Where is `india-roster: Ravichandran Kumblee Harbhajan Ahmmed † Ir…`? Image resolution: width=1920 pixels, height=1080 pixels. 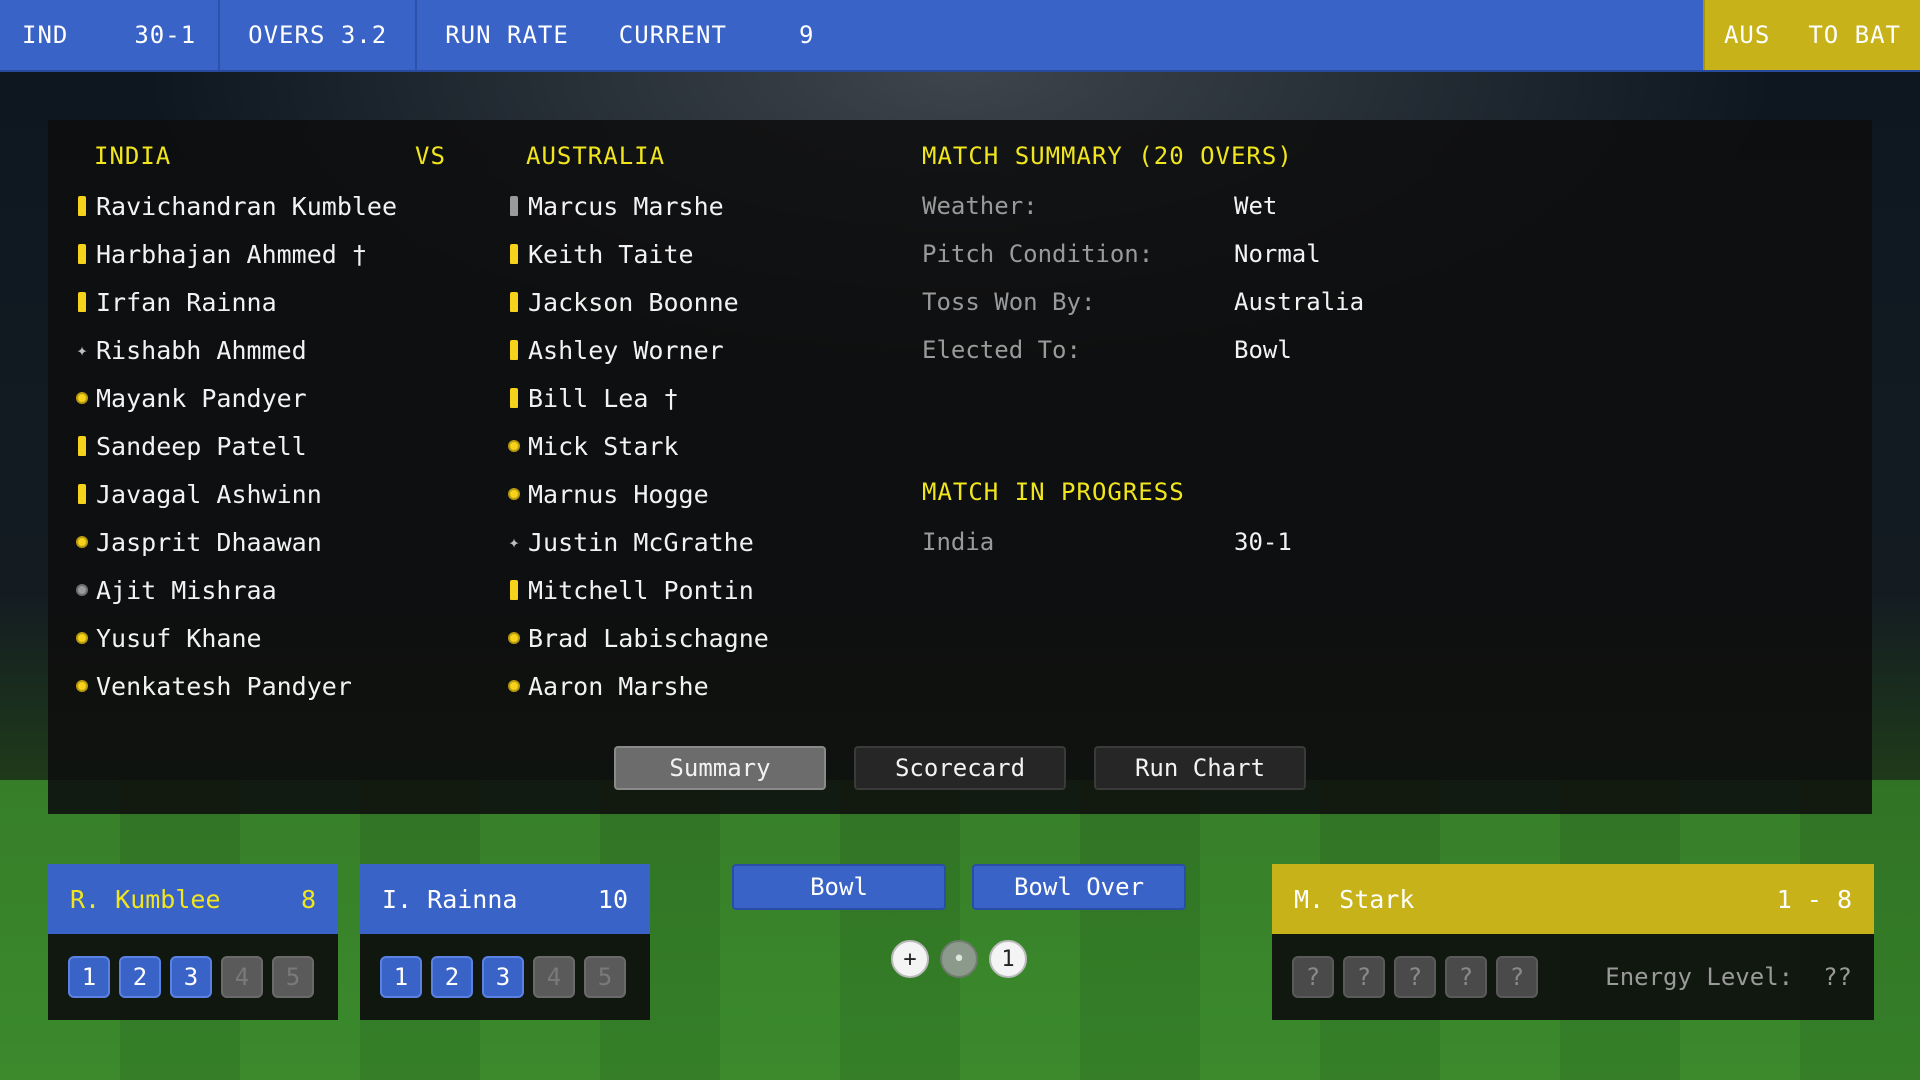 india-roster: Ravichandran Kumblee Harbhajan Ahmmed † Ir… is located at coordinates (234, 446).